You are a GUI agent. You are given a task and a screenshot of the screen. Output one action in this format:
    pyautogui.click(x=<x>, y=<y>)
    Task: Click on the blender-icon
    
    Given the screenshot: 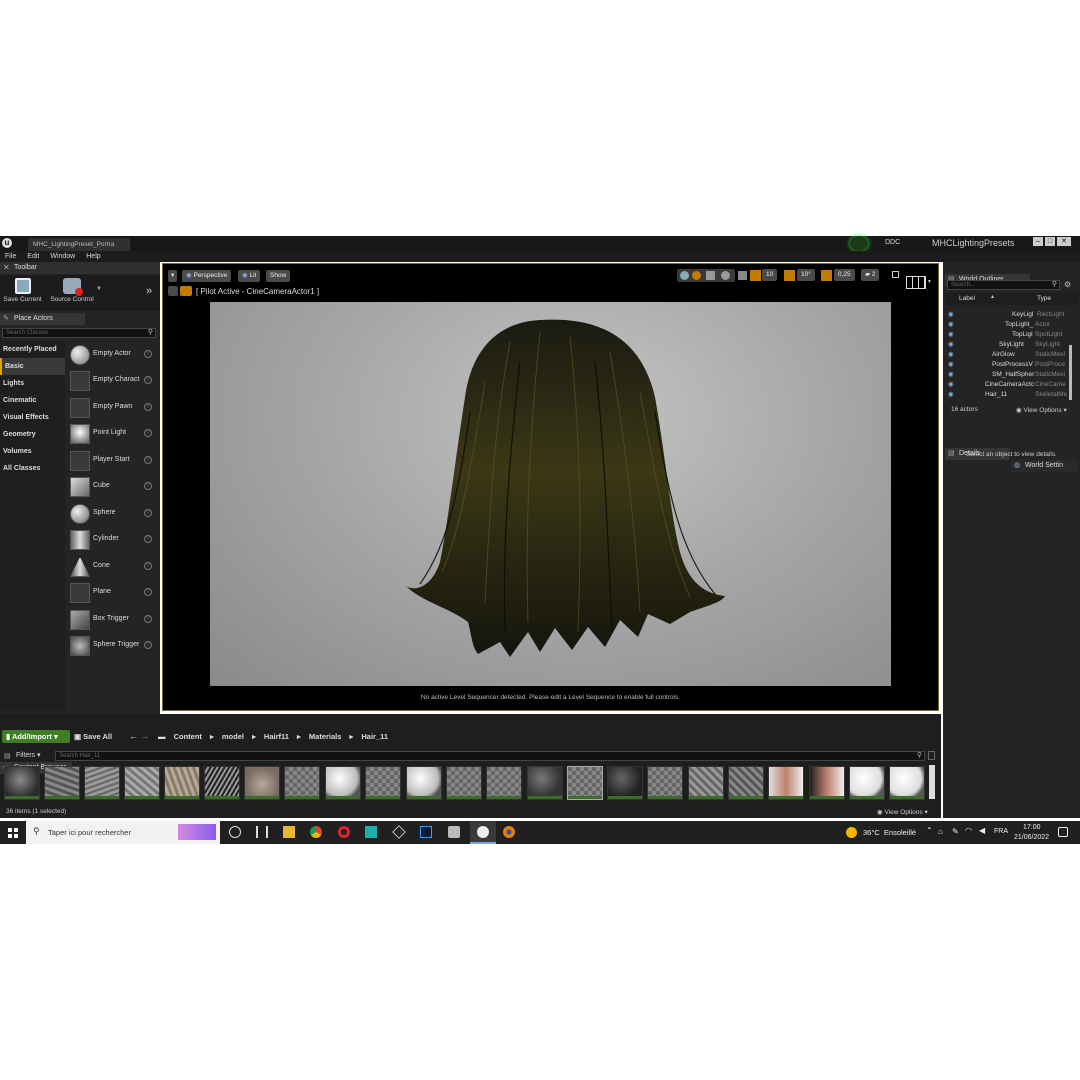 What is the action you would take?
    pyautogui.click(x=509, y=832)
    